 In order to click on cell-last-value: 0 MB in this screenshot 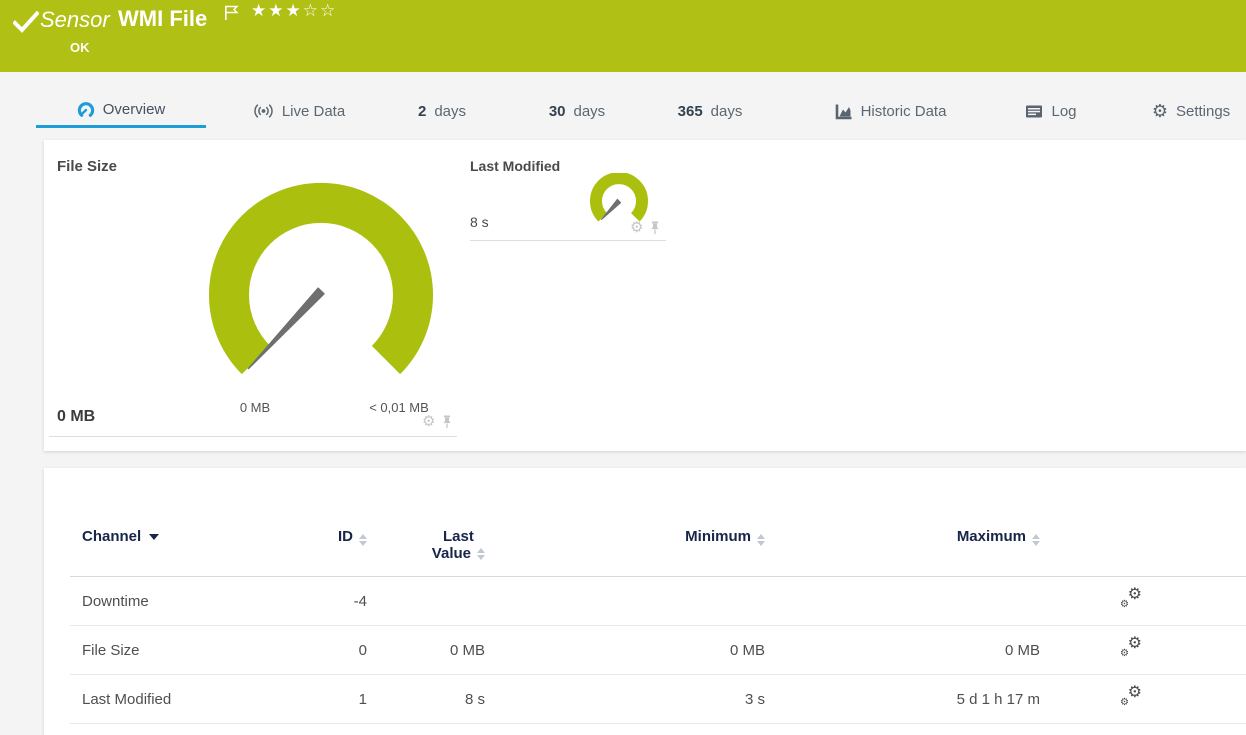, I will do `click(426, 650)`.